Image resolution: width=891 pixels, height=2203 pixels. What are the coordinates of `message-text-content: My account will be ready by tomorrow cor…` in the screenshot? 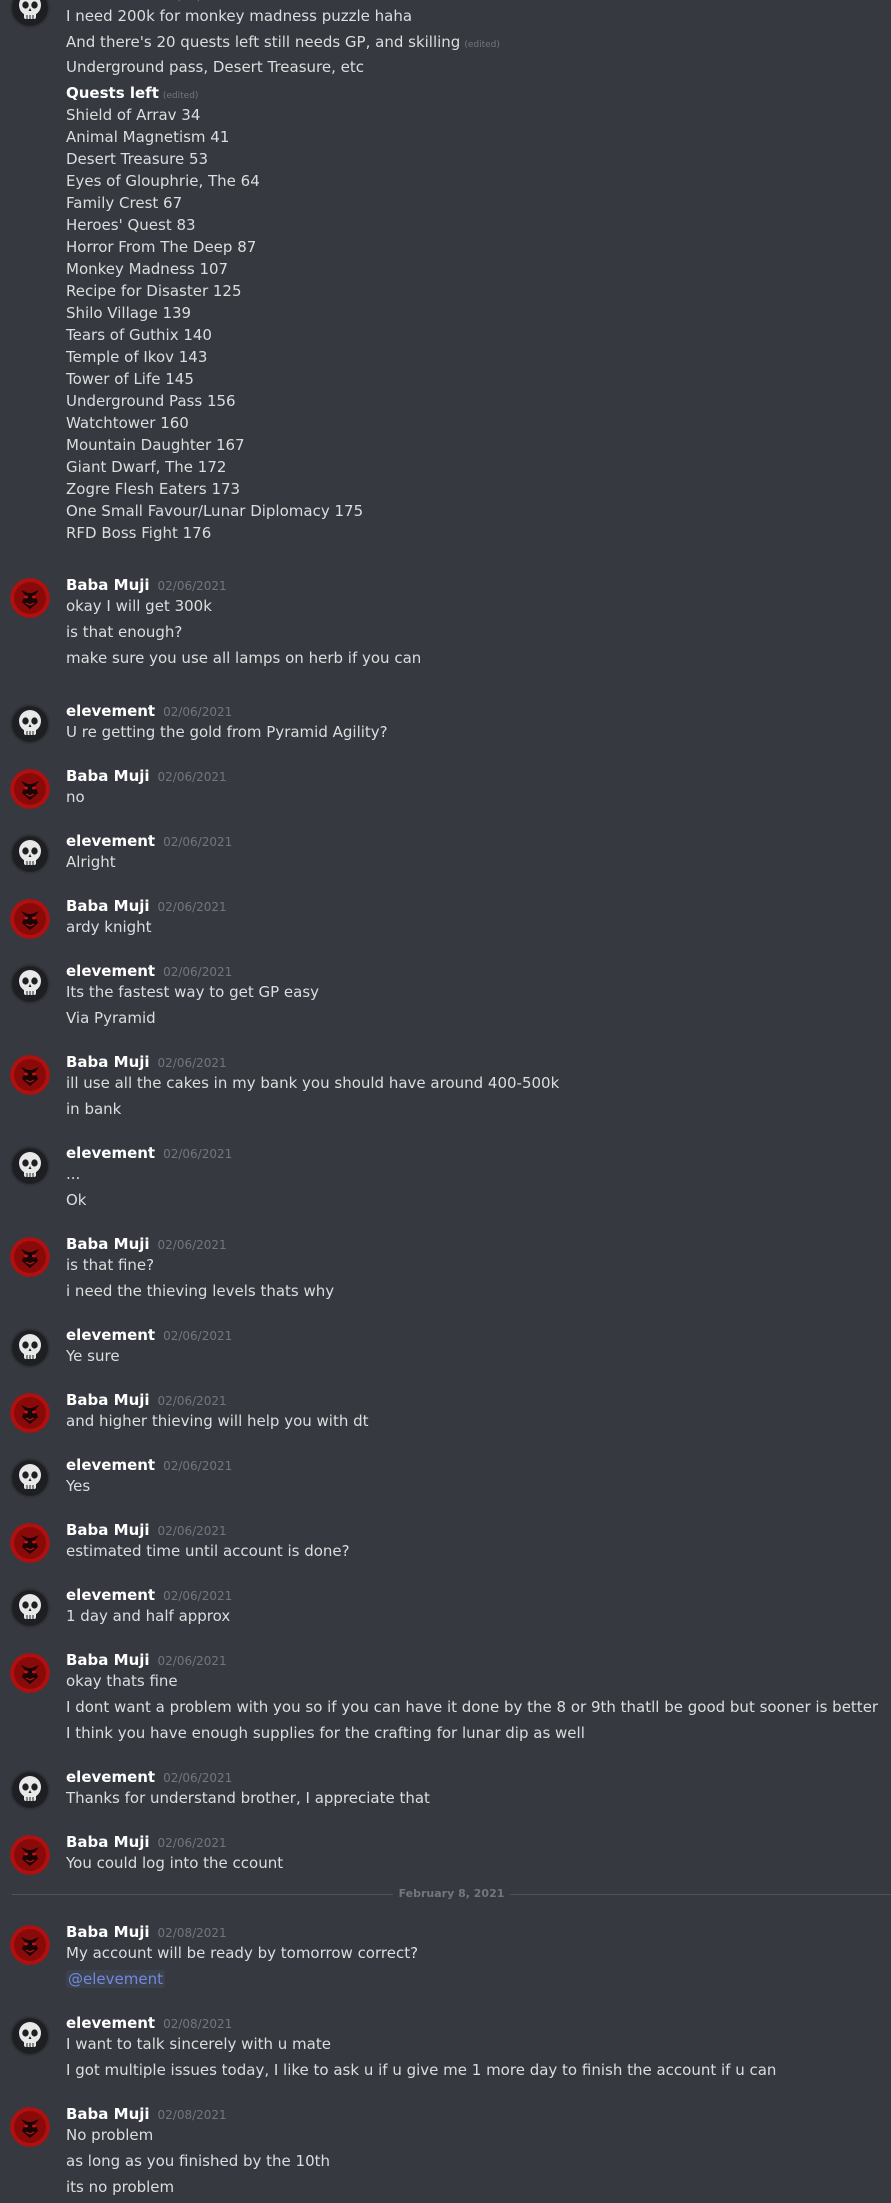 It's located at (242, 1953).